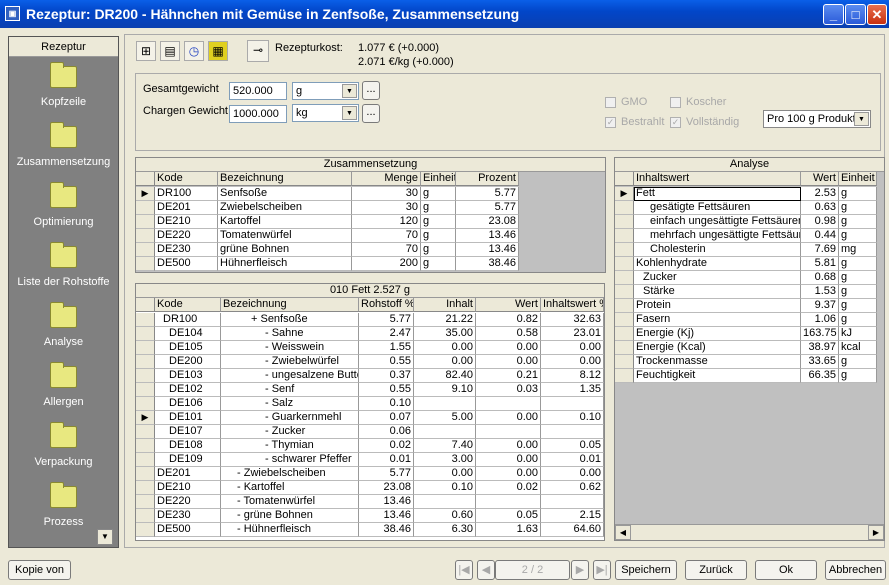  Describe the element at coordinates (63, 453) in the screenshot. I see `sidebar-item-verpackung: Verpackung` at that location.